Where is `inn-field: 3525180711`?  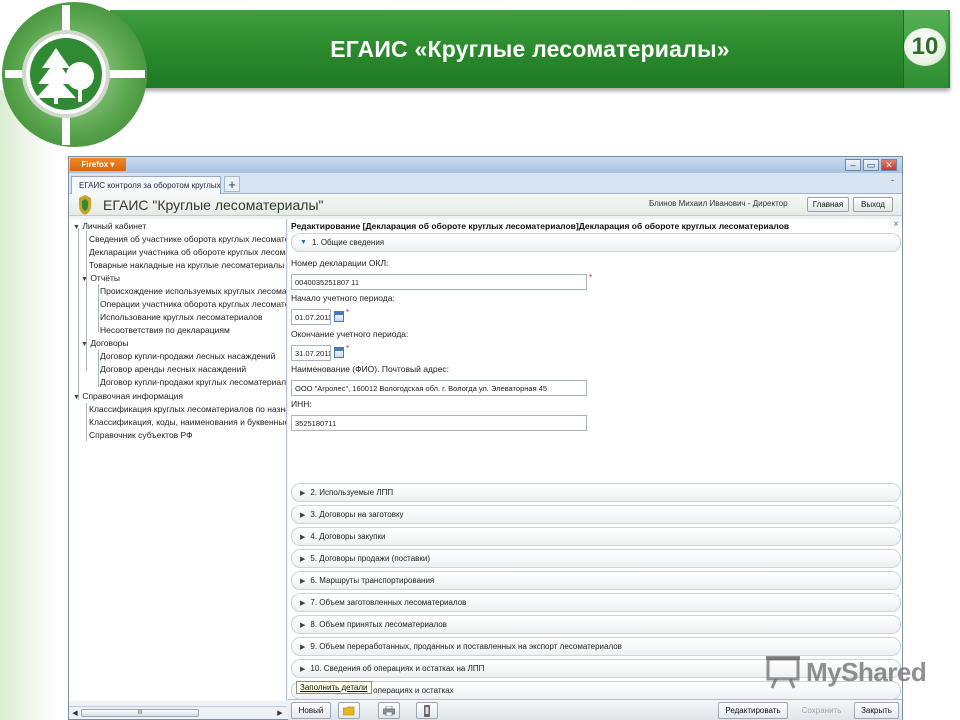 inn-field: 3525180711 is located at coordinates (439, 423).